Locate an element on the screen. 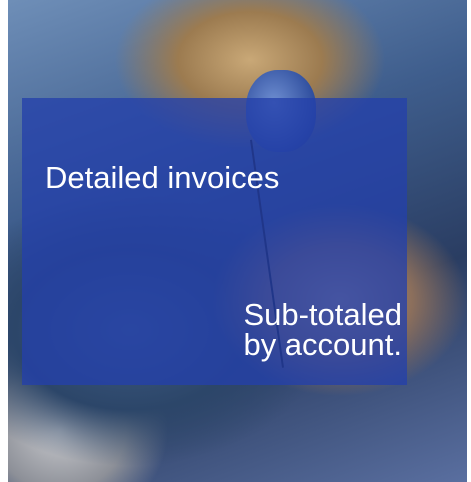 The image size is (471, 482). subline-line-2: by account. is located at coordinates (322, 344).